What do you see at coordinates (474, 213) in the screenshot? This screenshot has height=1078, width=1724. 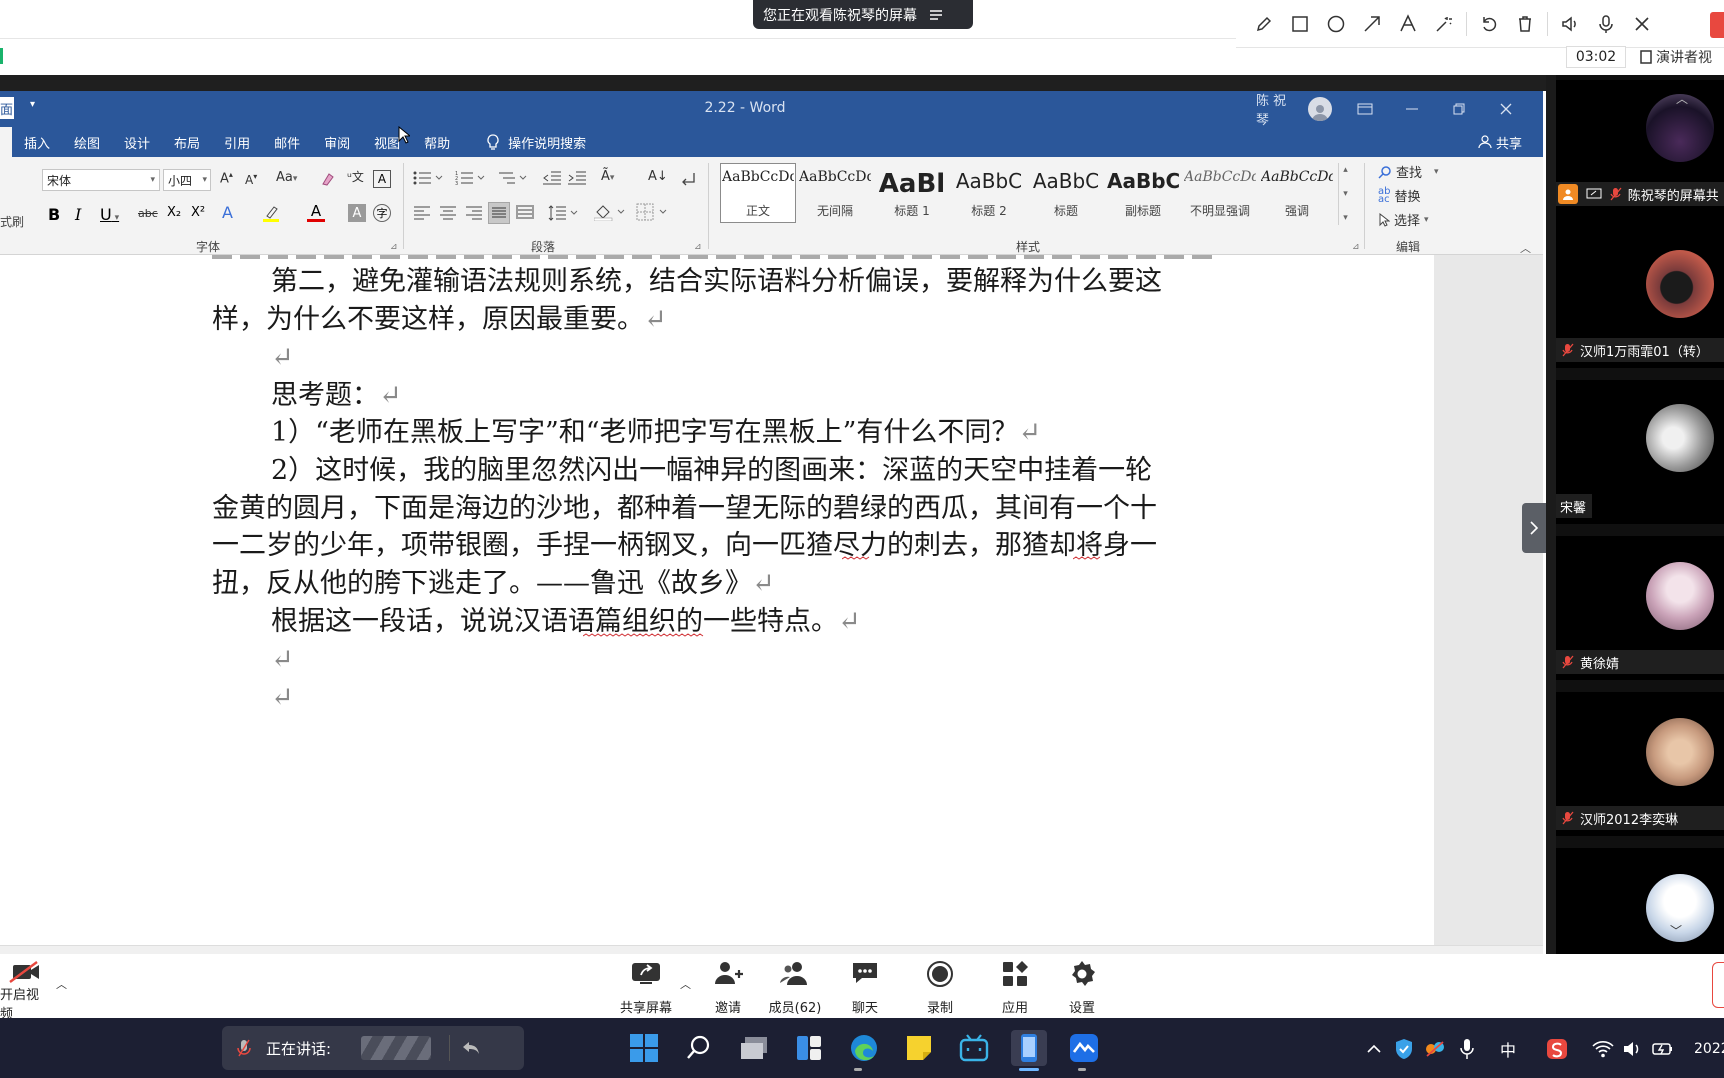 I see `align-right-icon` at bounding box center [474, 213].